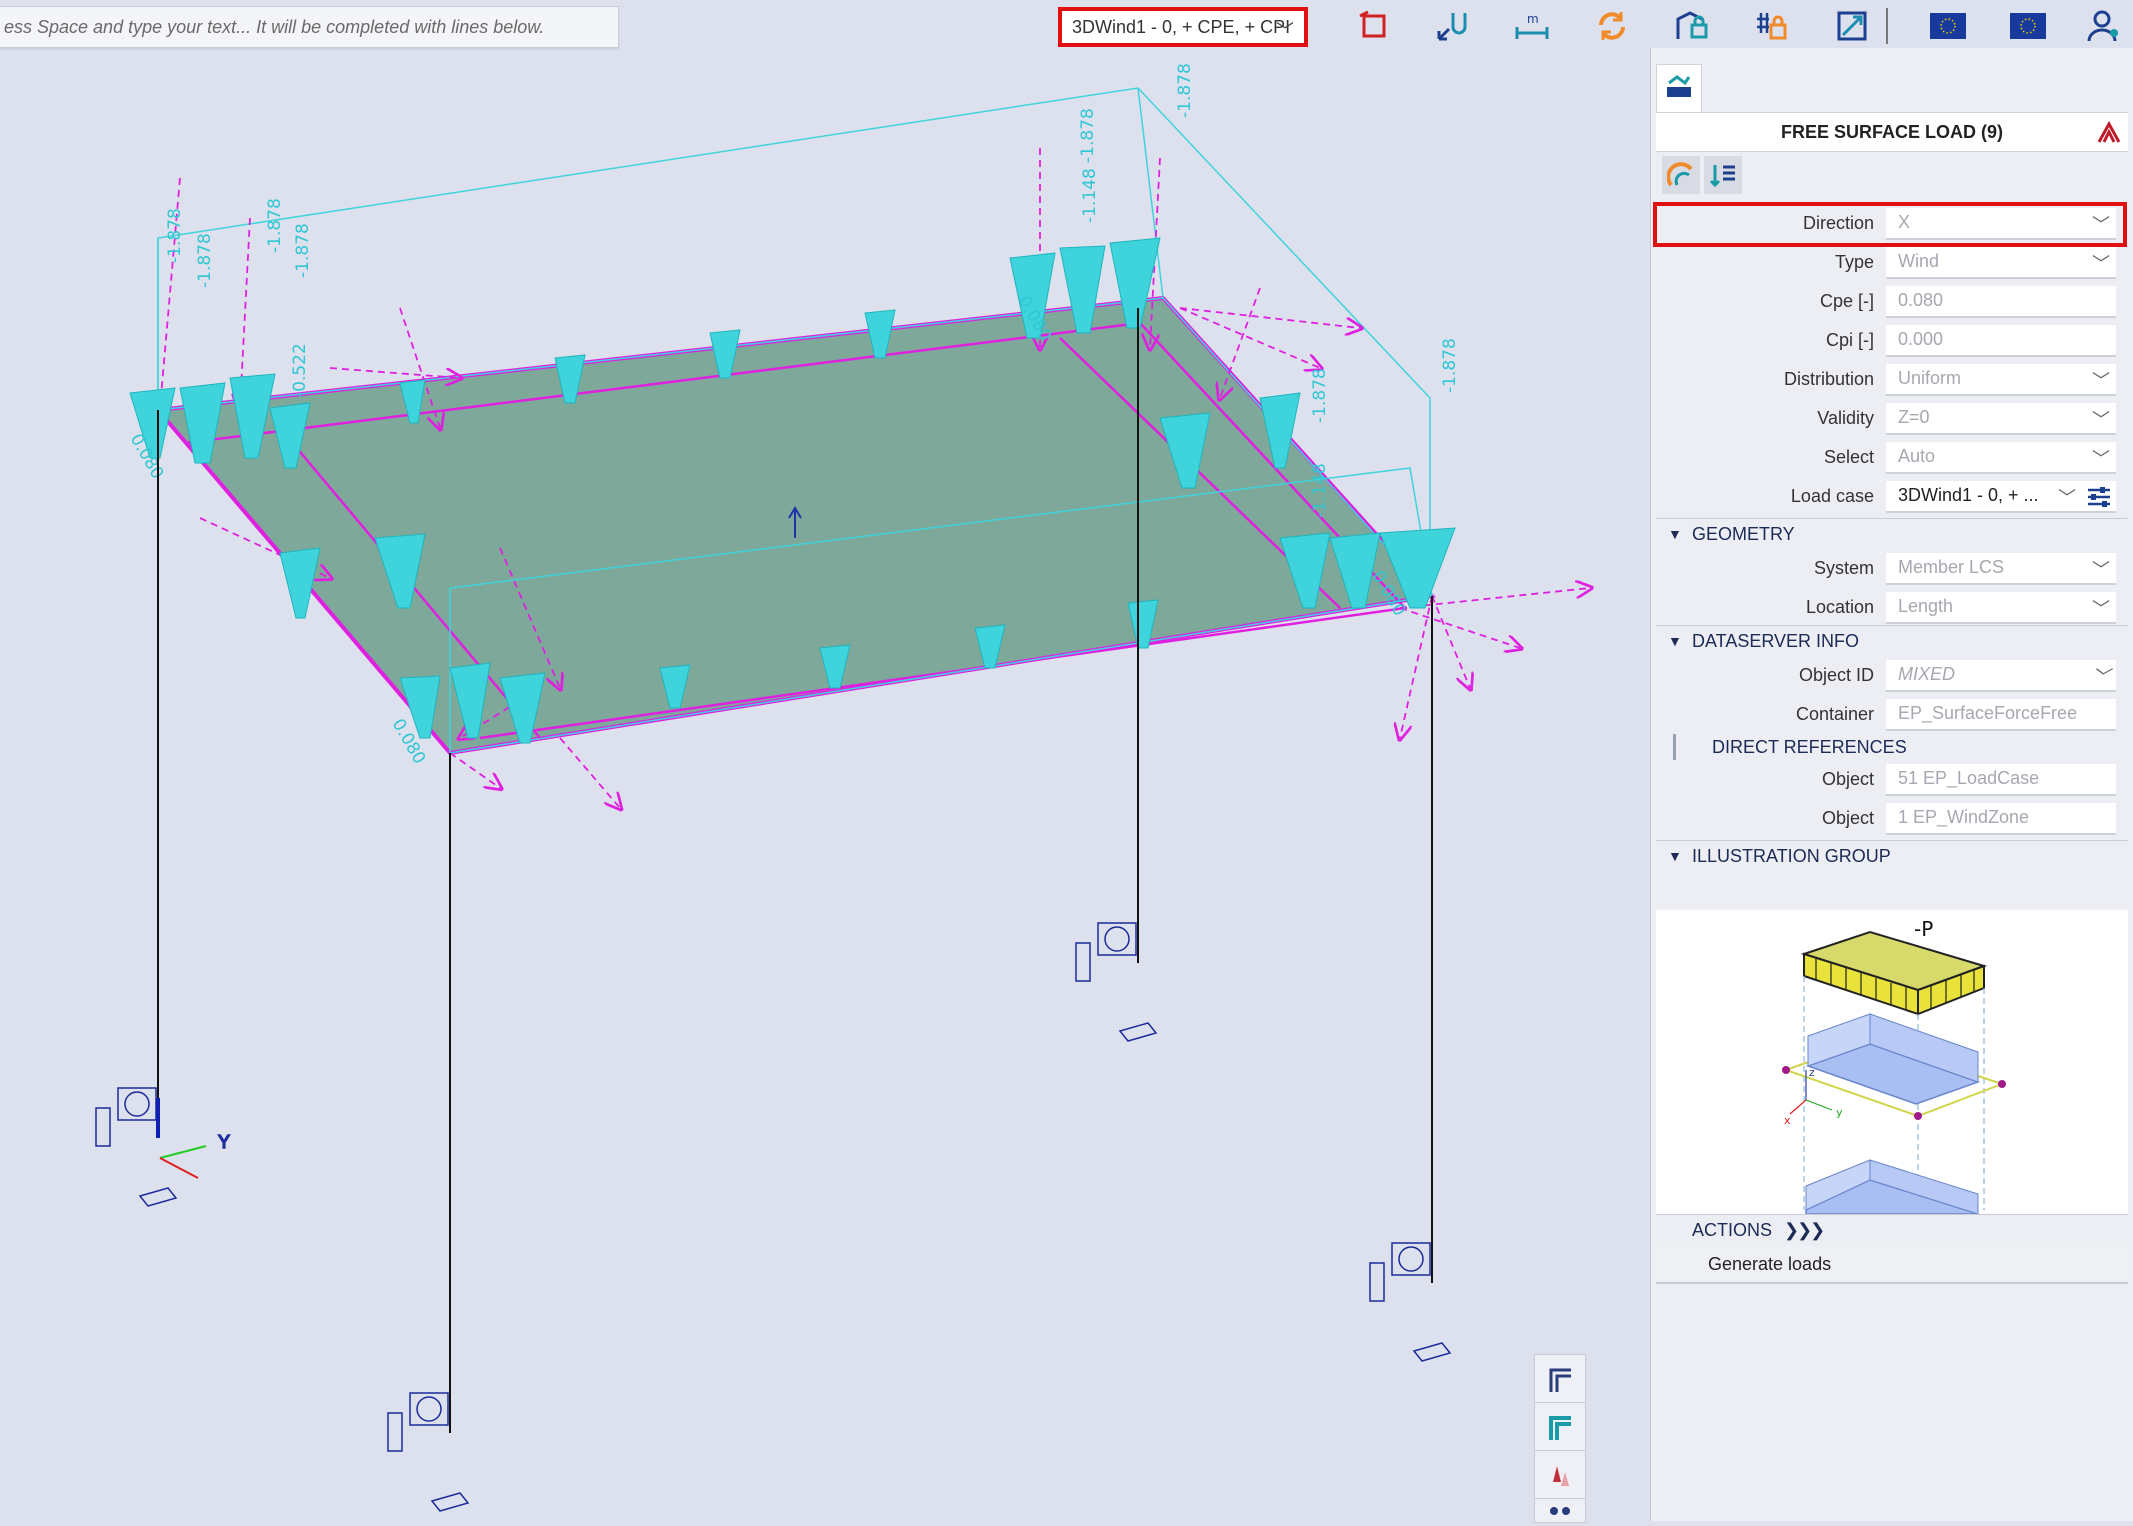  What do you see at coordinates (2001, 340) in the screenshot?
I see `cpi-input: 0.000` at bounding box center [2001, 340].